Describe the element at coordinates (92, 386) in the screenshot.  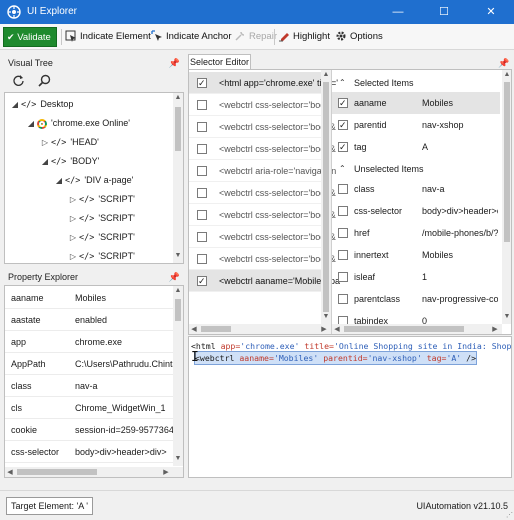
I see `property-row: class nav-a` at that location.